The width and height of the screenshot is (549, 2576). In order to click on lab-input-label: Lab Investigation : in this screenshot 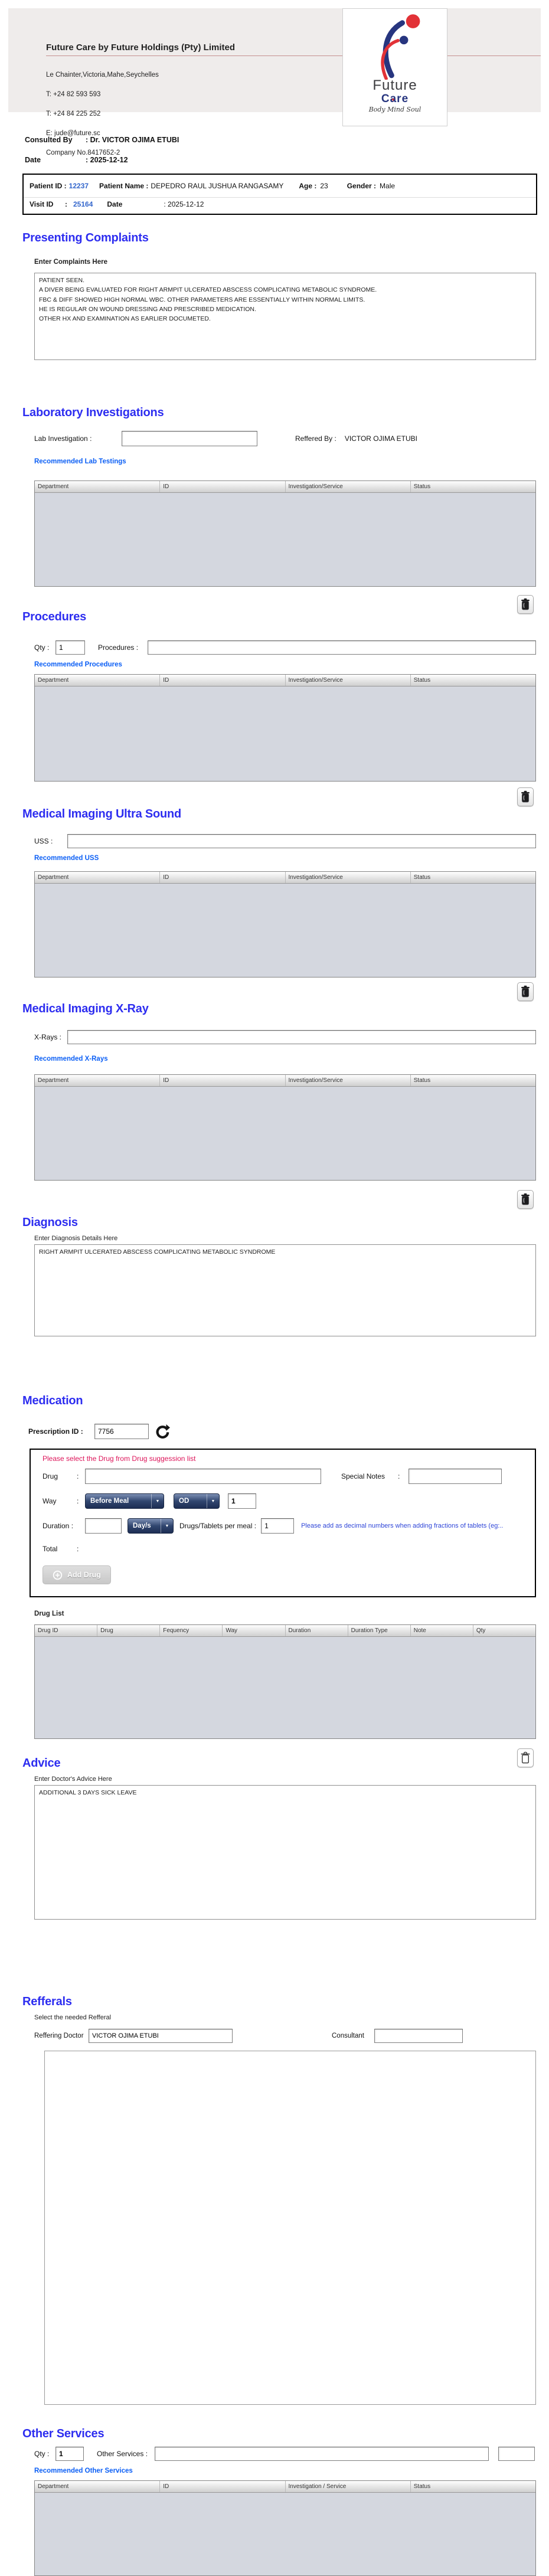, I will do `click(63, 438)`.